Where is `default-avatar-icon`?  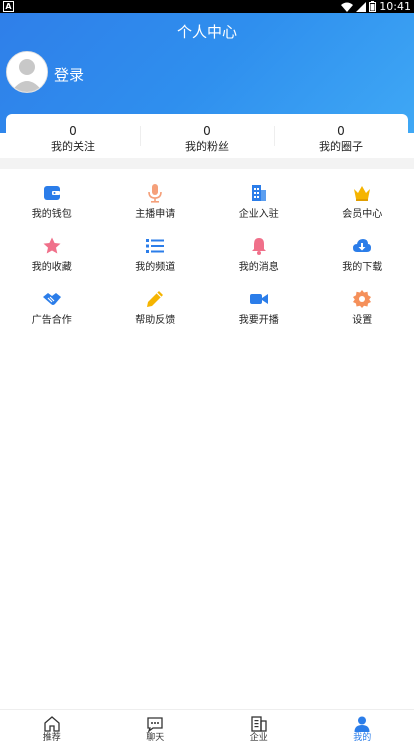 default-avatar-icon is located at coordinates (27, 72).